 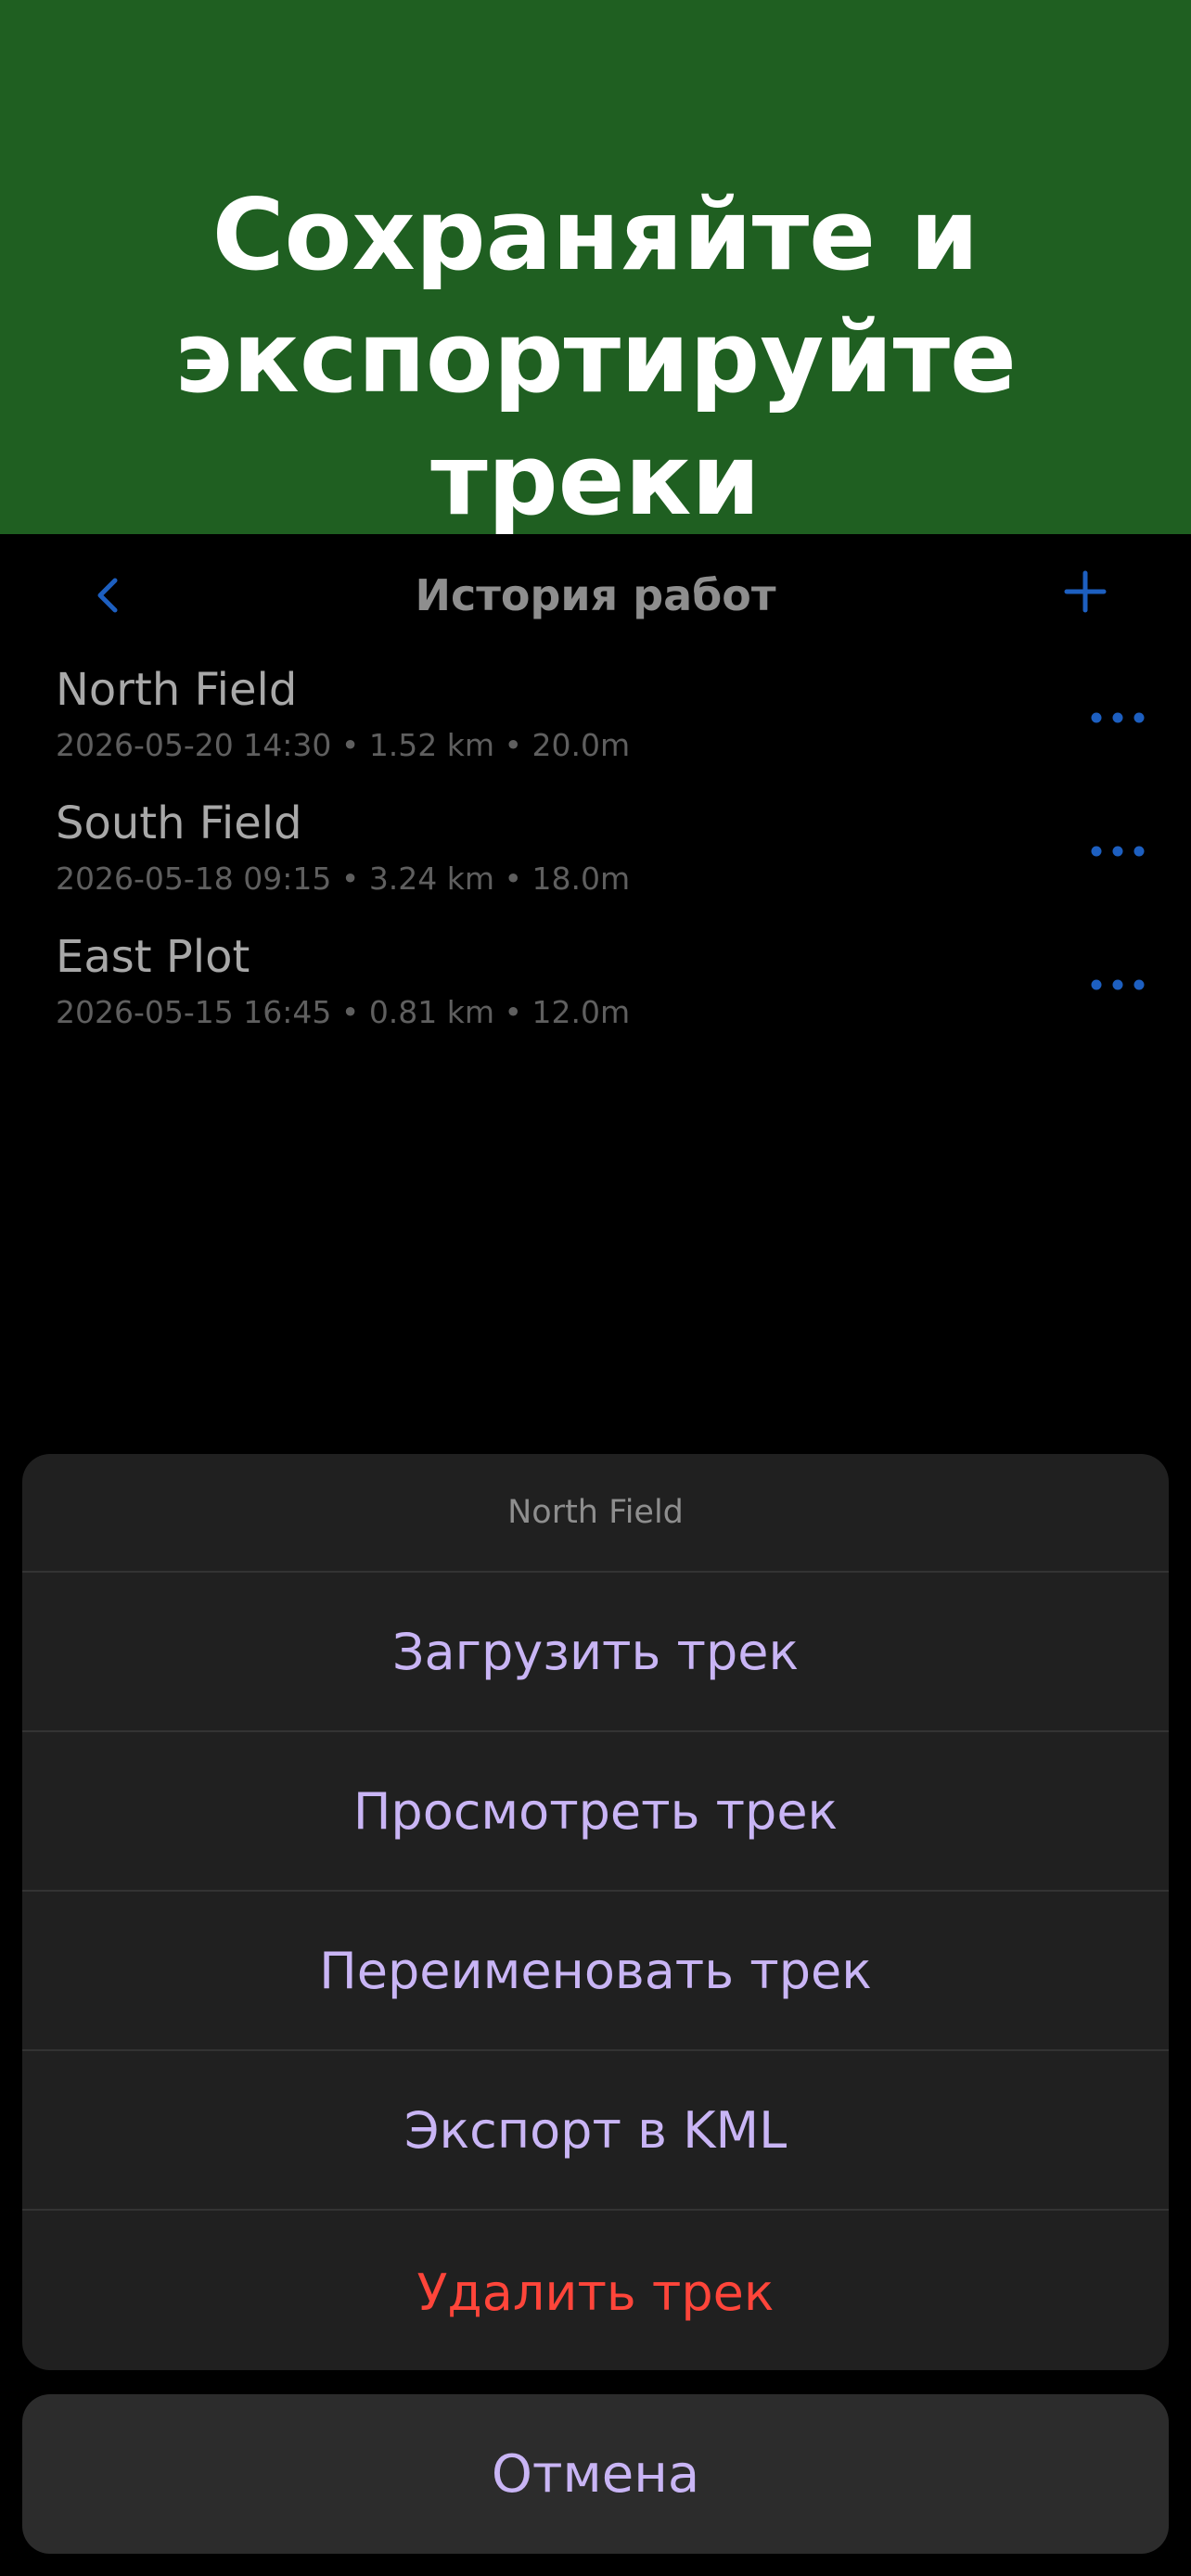 What do you see at coordinates (595, 1812) in the screenshot?
I see `view-track-button: Просмотреть трек` at bounding box center [595, 1812].